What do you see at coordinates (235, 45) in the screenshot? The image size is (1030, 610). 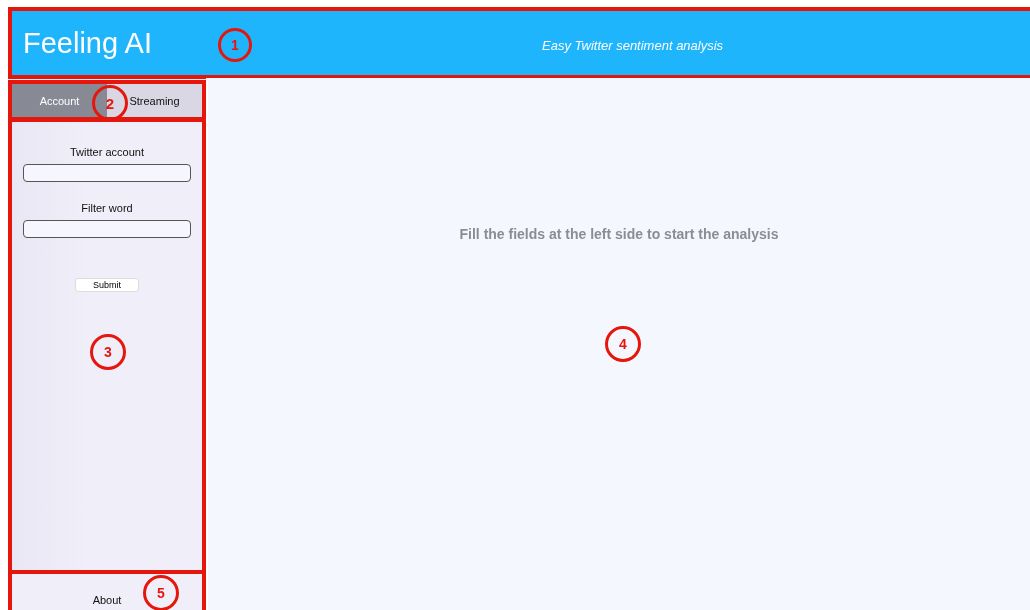 I see `callout-marker: 1` at bounding box center [235, 45].